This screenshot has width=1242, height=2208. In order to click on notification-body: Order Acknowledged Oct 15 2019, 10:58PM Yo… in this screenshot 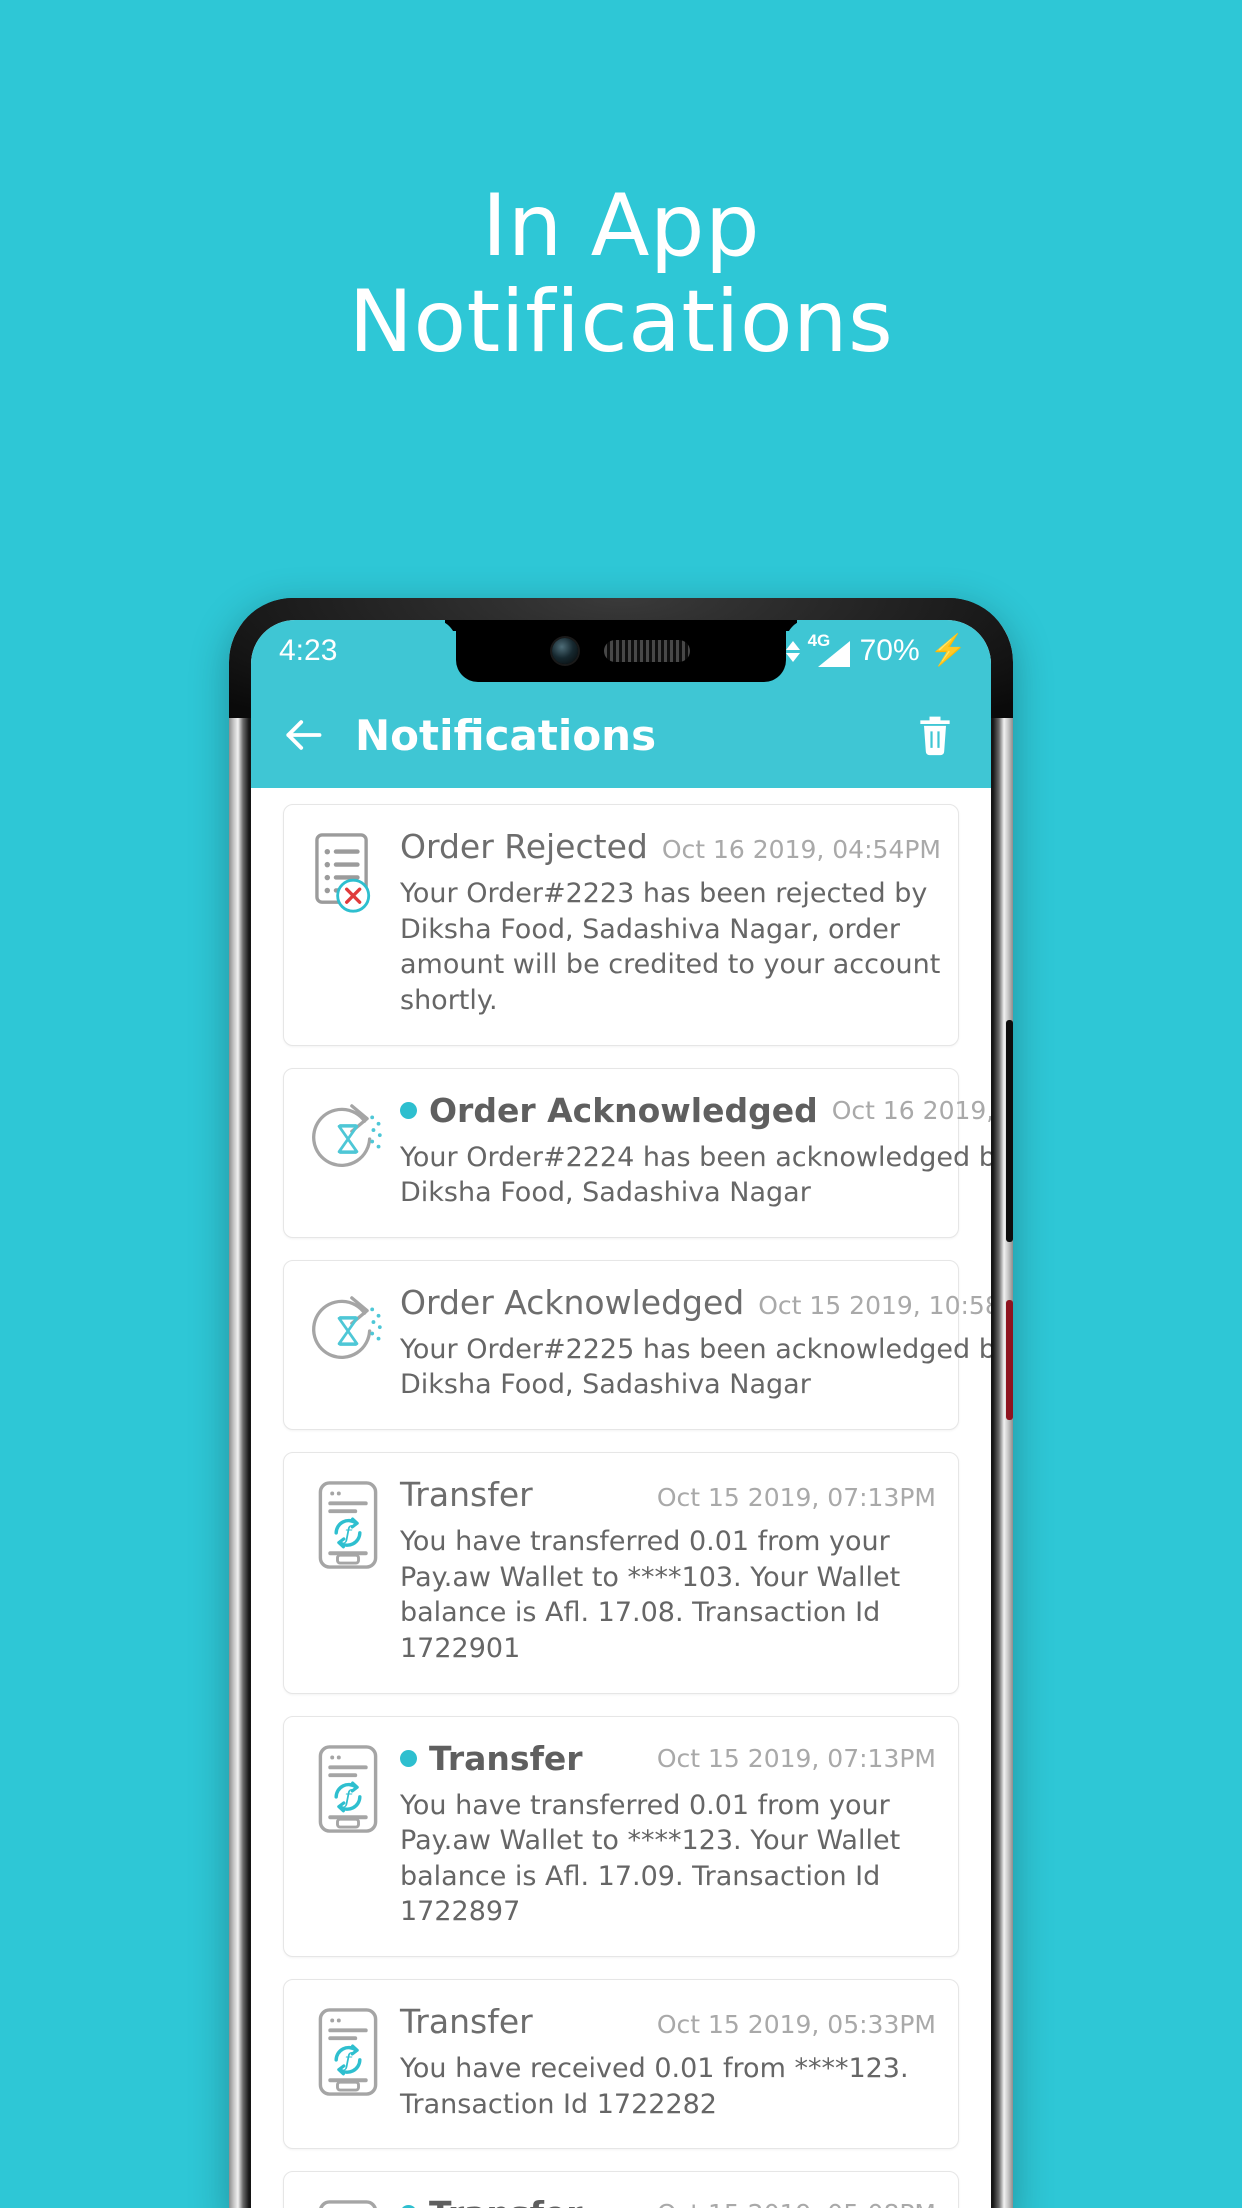, I will do `click(690, 1343)`.